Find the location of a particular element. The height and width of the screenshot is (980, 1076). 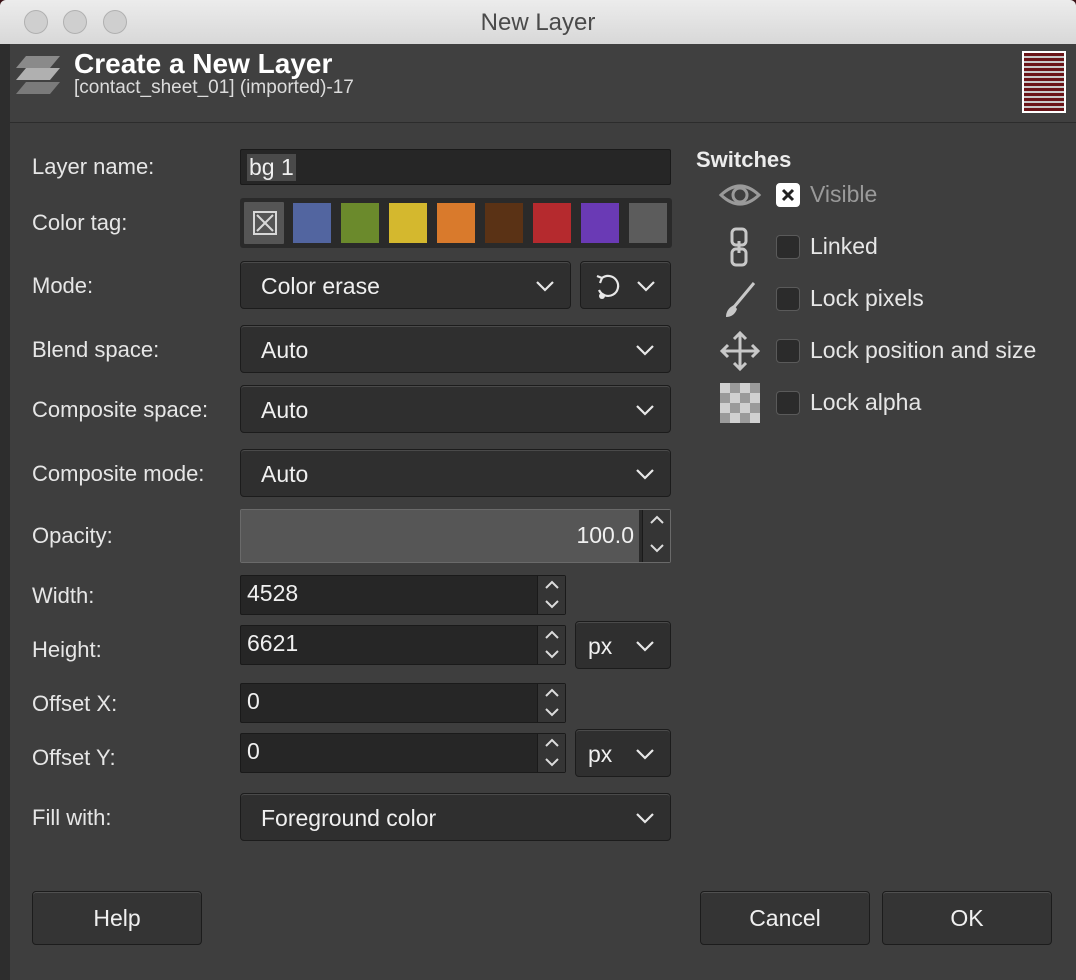

offset-y-label: Offset Y: is located at coordinates (74, 757).